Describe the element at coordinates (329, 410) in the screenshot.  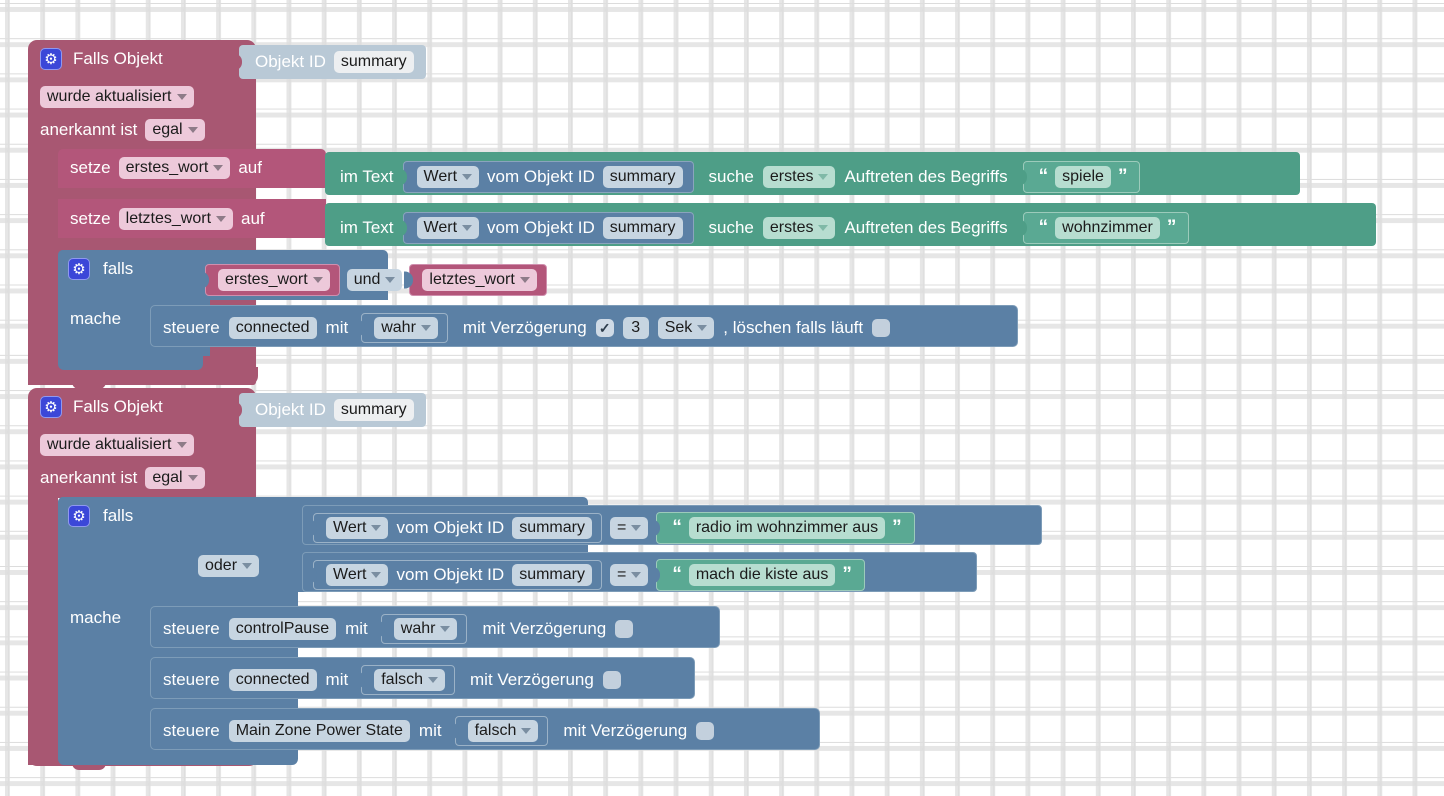
I see `object-id-block-2: Objekt ID summary` at that location.